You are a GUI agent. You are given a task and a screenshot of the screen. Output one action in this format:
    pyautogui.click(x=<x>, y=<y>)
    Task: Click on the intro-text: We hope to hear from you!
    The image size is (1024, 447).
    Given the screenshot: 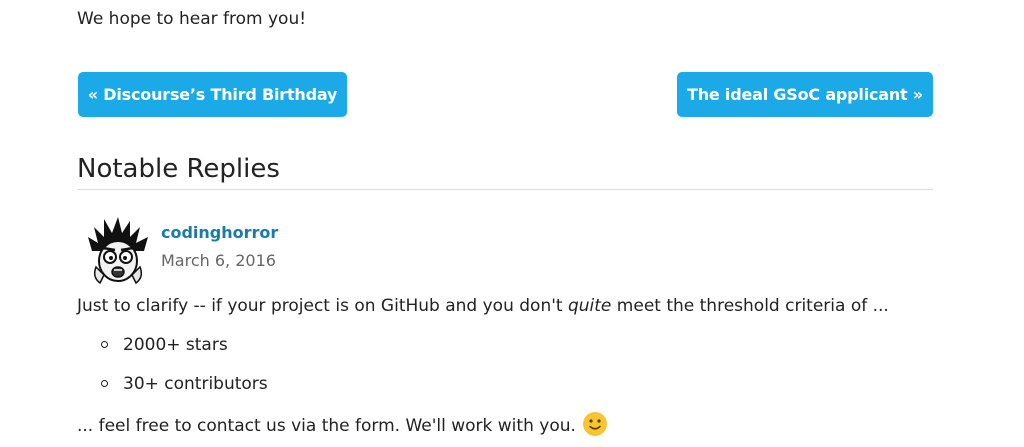 What is the action you would take?
    pyautogui.click(x=192, y=19)
    